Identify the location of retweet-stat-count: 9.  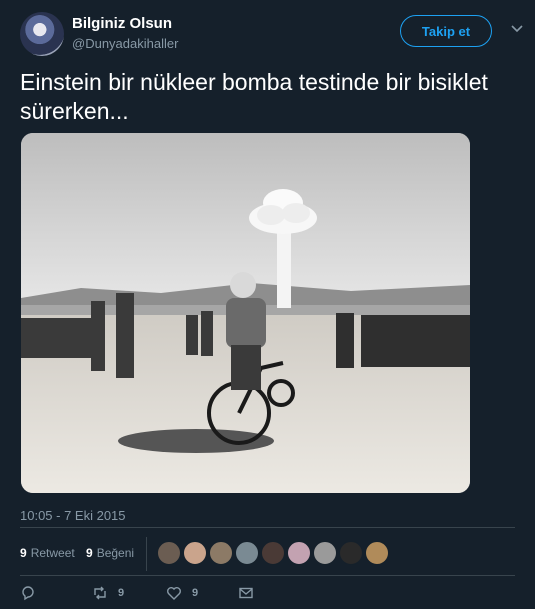
(23, 553).